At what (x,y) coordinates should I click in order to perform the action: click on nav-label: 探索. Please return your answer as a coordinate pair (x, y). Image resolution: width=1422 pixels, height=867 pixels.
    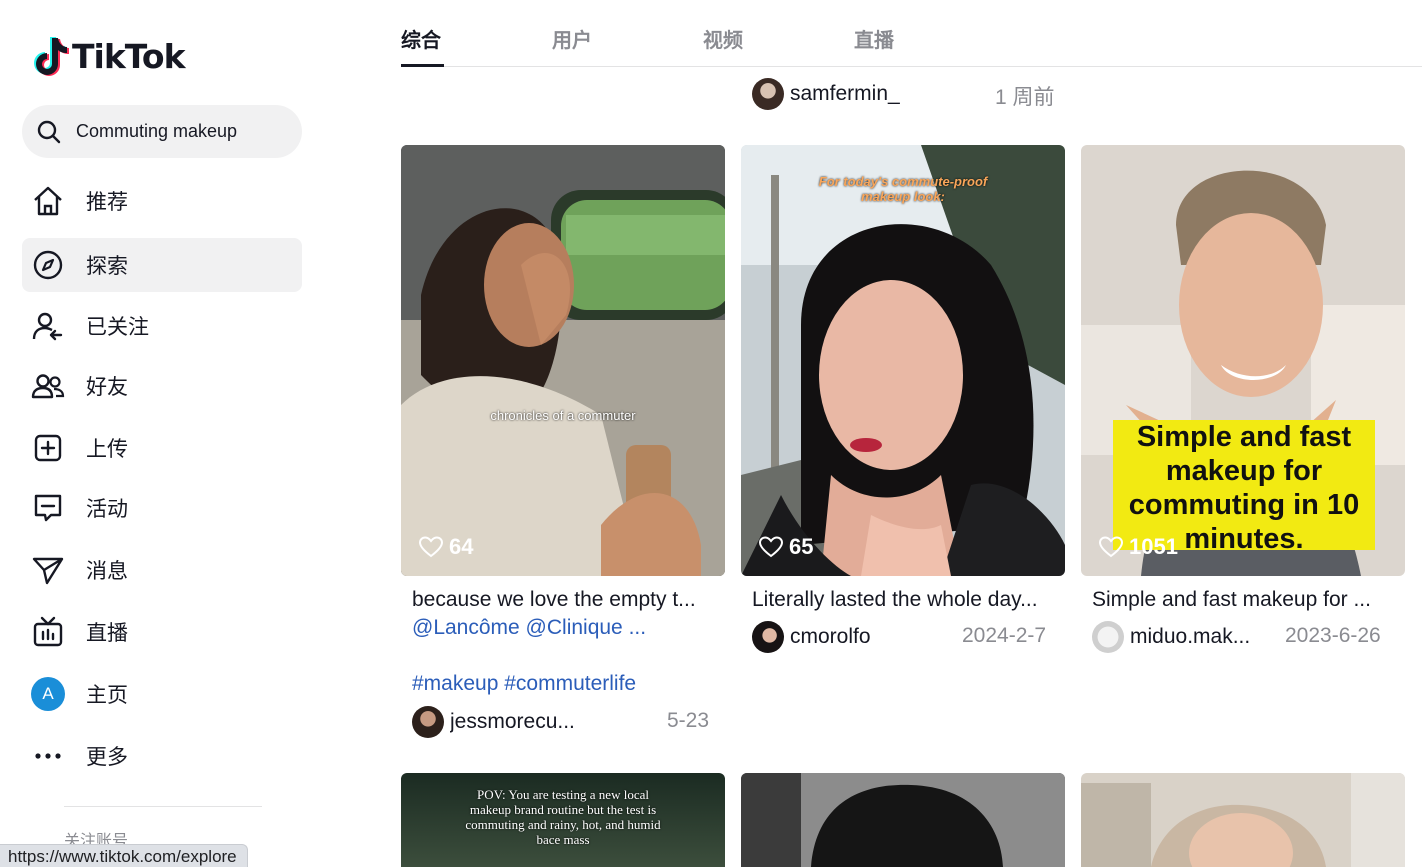
    Looking at the image, I should click on (107, 266).